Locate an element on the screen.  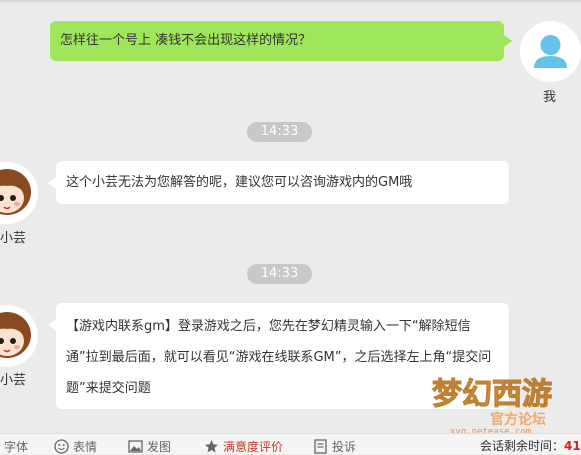
self-message-text: 怎样往一个号上 凑钱不会出现这样的情况？ is located at coordinates (186, 40).